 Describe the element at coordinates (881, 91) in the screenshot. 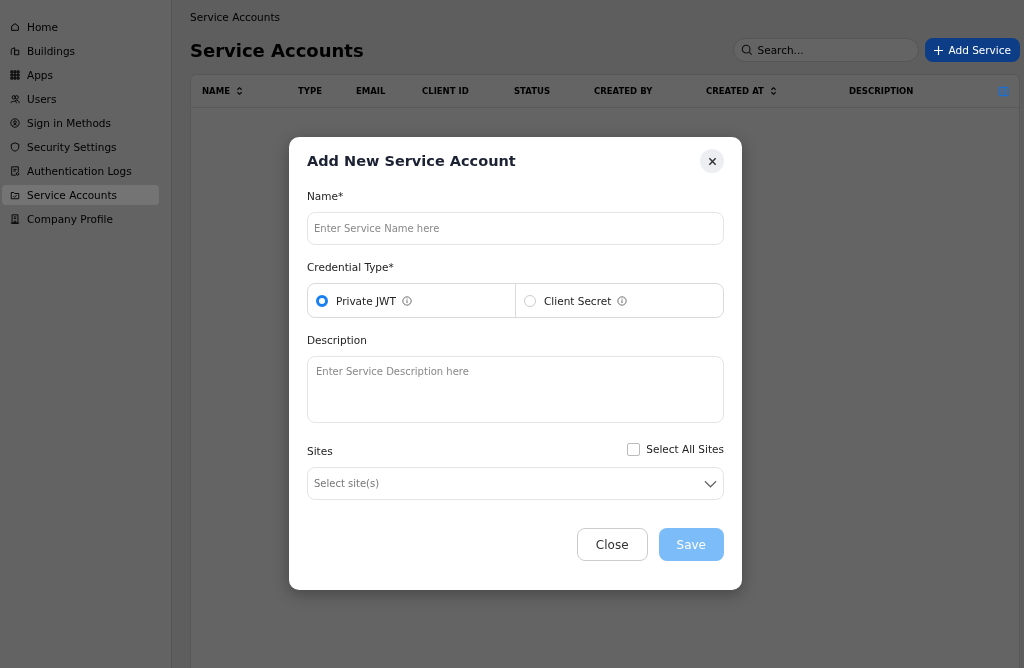

I see `column-header: DESCRIPTION` at that location.